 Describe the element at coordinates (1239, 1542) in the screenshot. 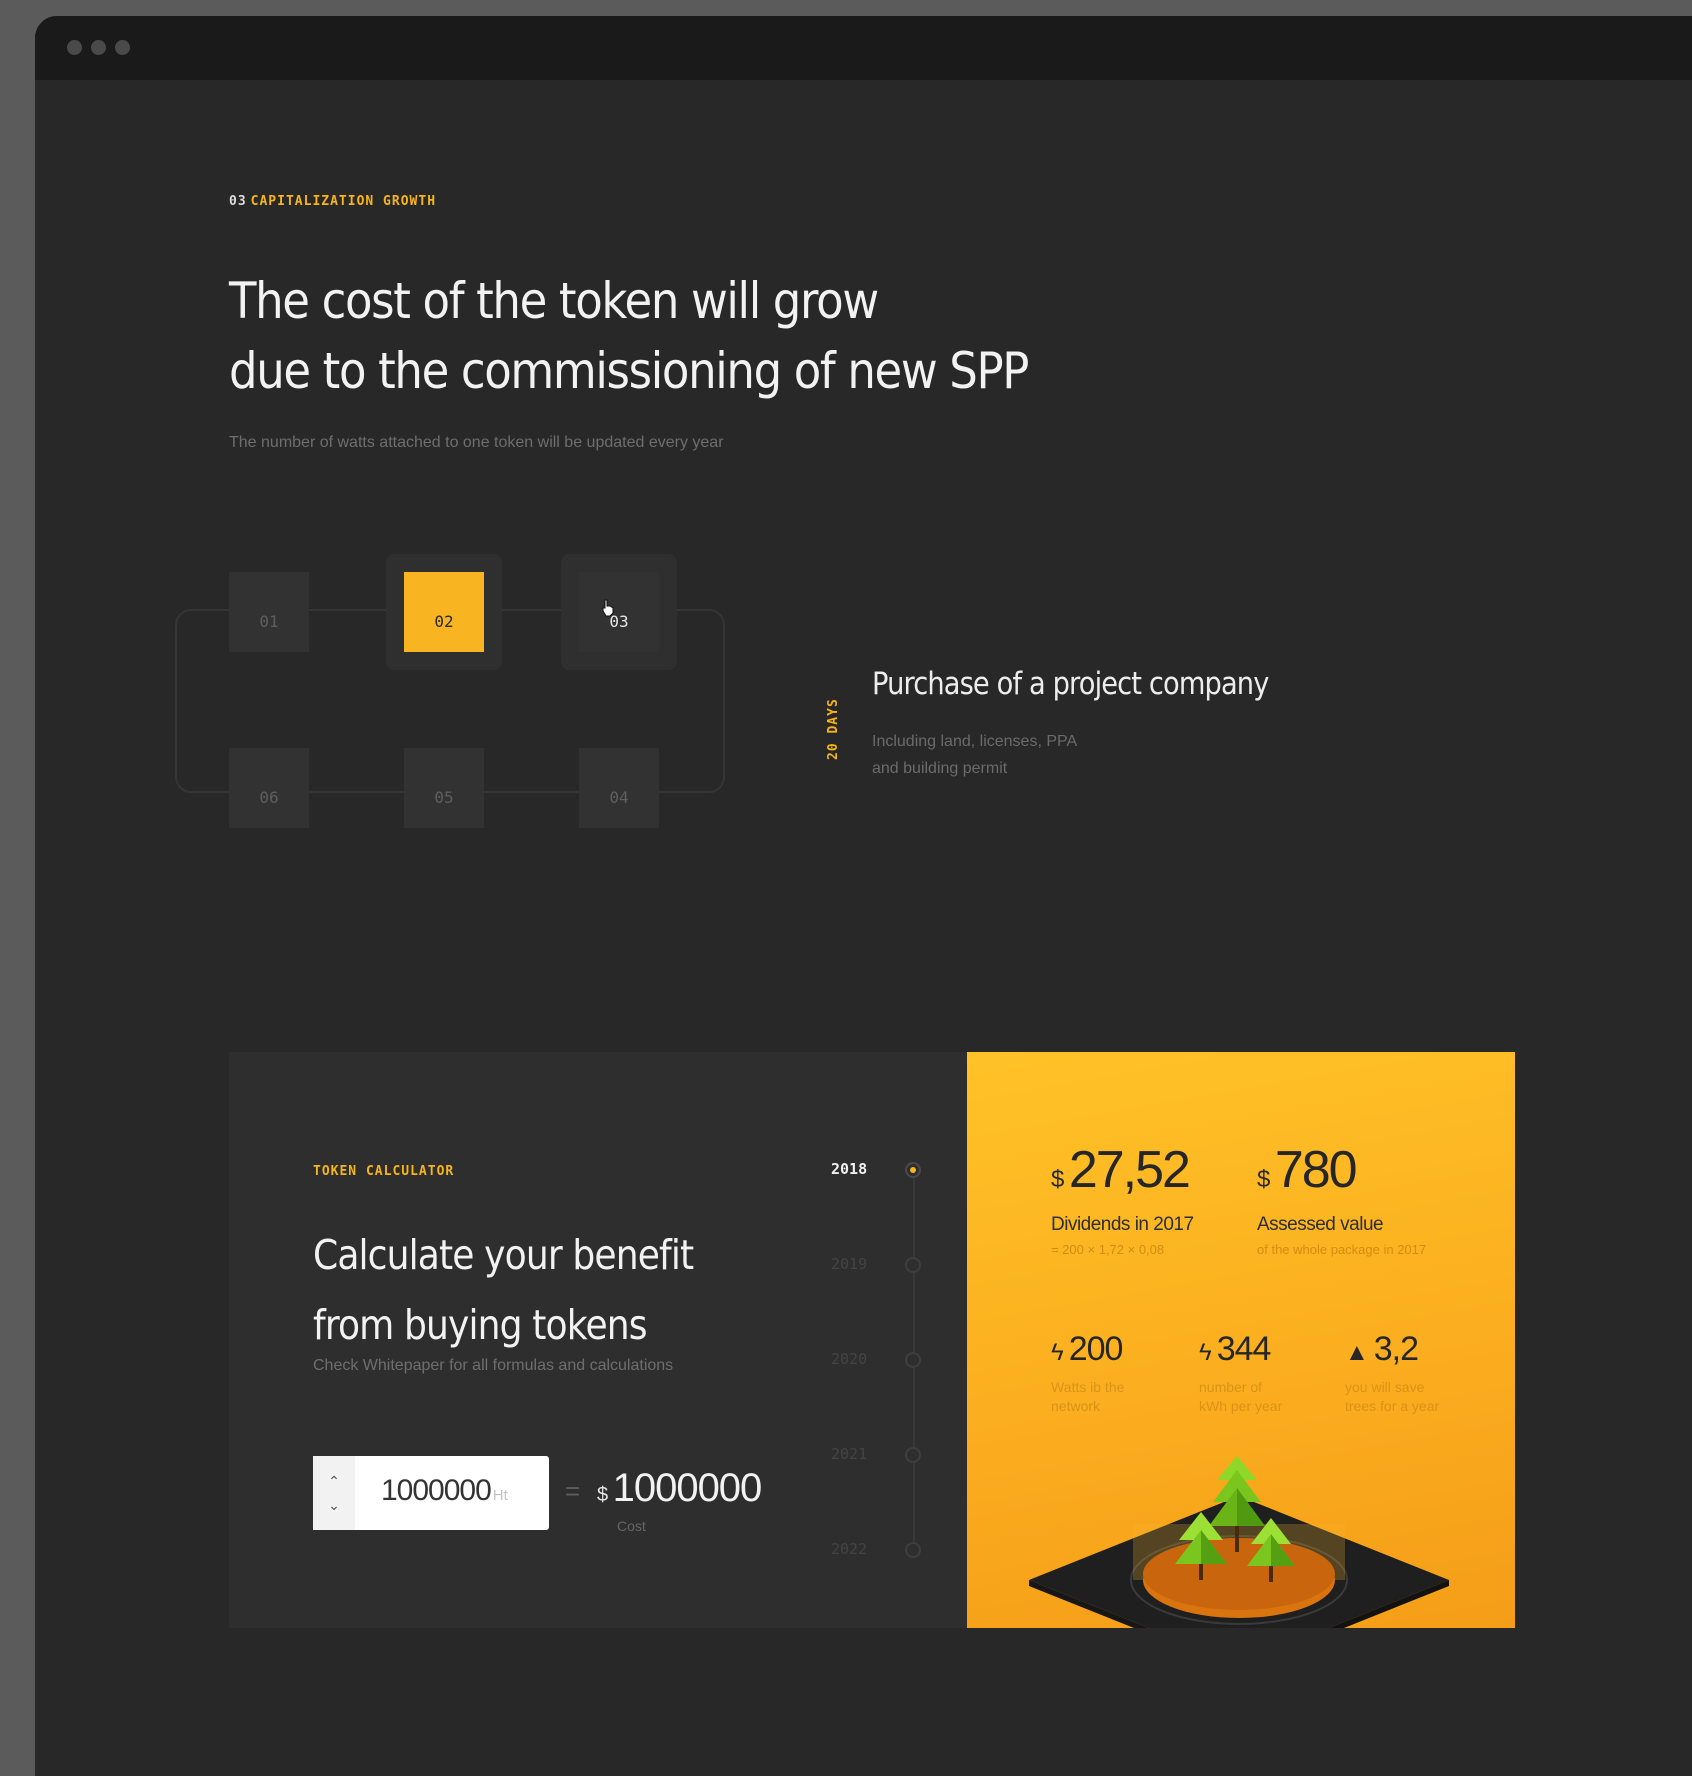

I see `isometric-trees-illustration` at that location.